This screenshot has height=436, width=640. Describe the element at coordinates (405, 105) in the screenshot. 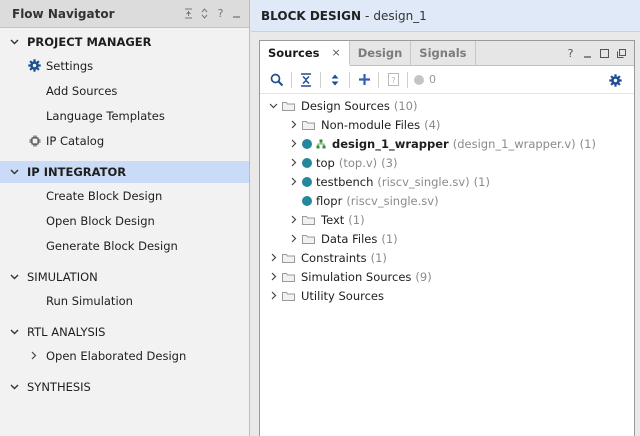

I see `tree-node-count: (10)` at that location.